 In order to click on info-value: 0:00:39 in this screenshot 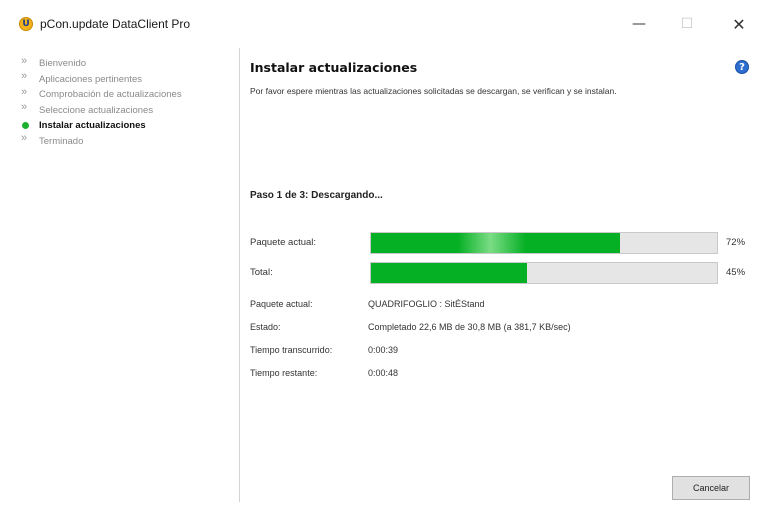, I will do `click(383, 349)`.